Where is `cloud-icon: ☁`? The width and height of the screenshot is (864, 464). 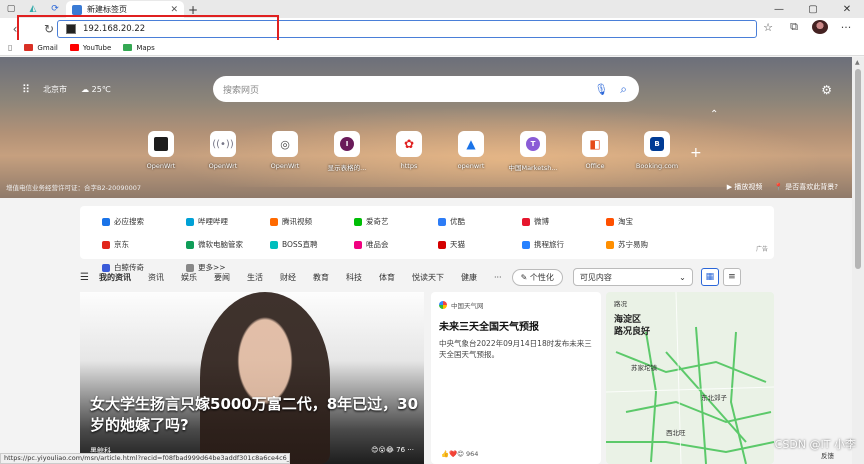
cloud-icon: ☁ is located at coordinates (85, 89).